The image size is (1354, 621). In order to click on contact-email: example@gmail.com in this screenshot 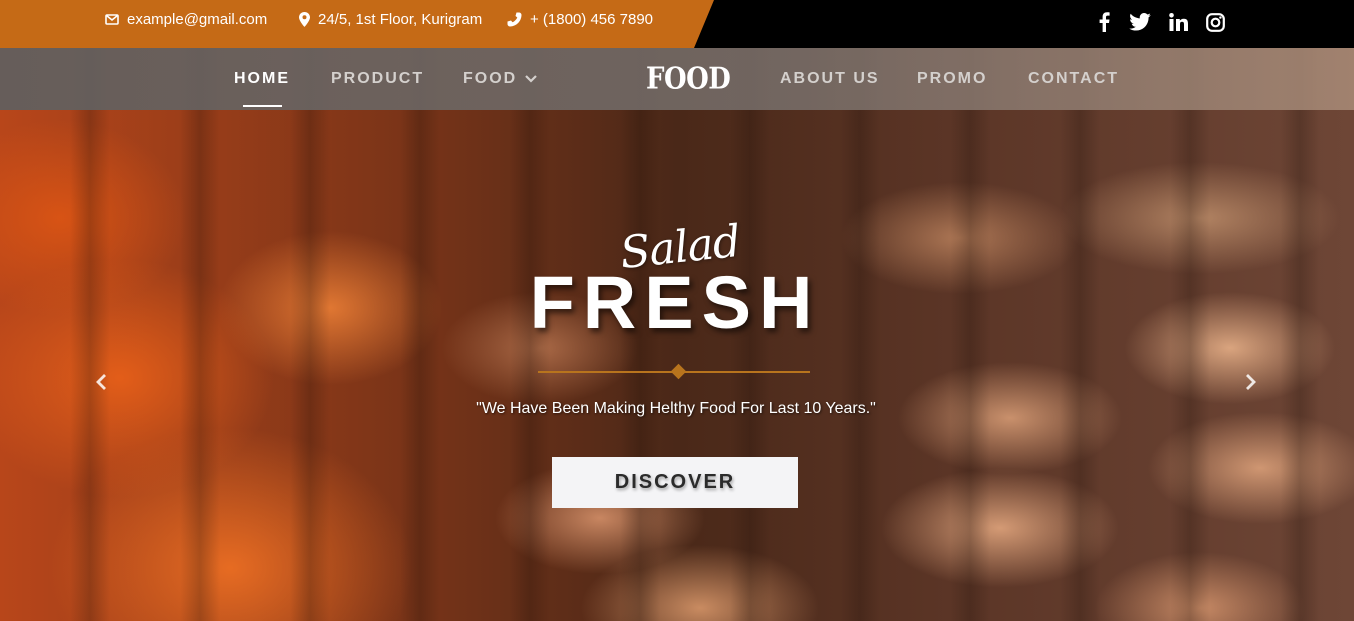, I will do `click(186, 19)`.